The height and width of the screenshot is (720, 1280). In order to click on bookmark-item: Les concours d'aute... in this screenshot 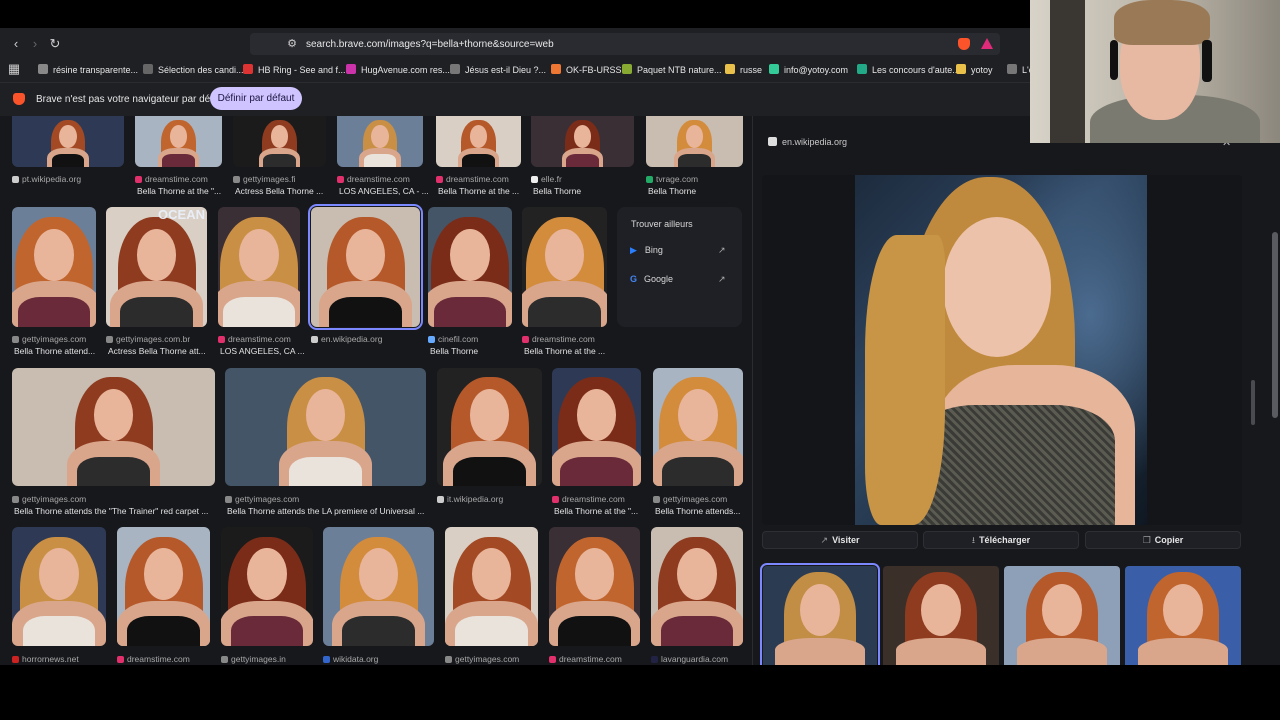, I will do `click(908, 70)`.